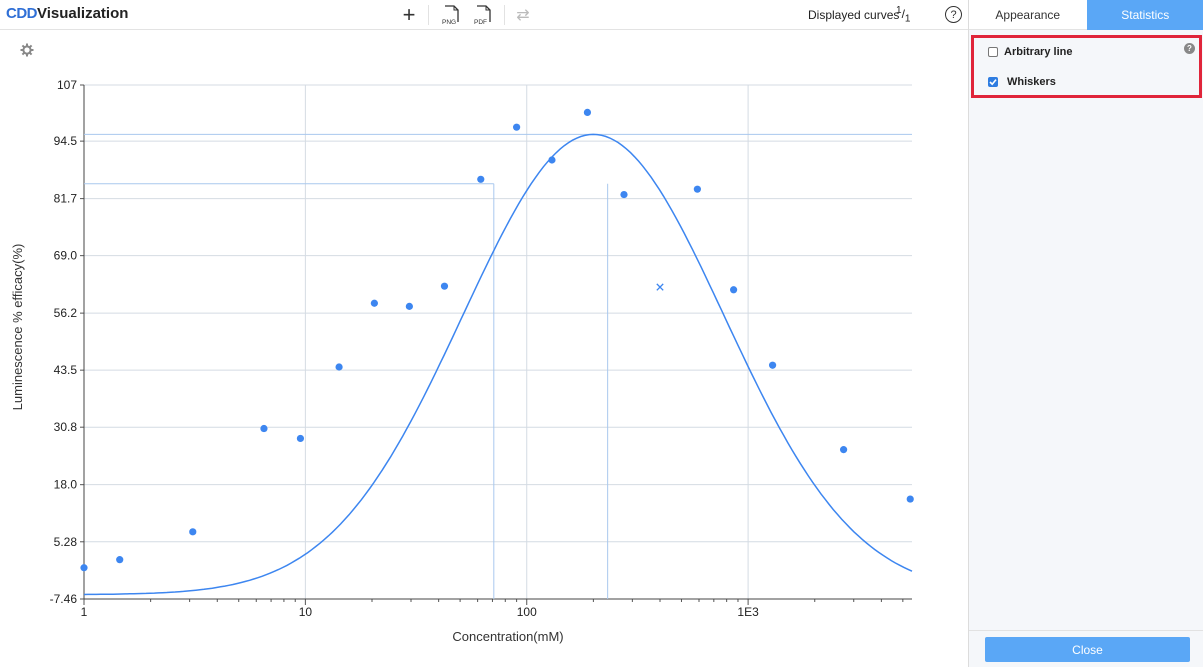  Describe the element at coordinates (854, 15) in the screenshot. I see `displayed-curves-label: Displayed curves` at that location.